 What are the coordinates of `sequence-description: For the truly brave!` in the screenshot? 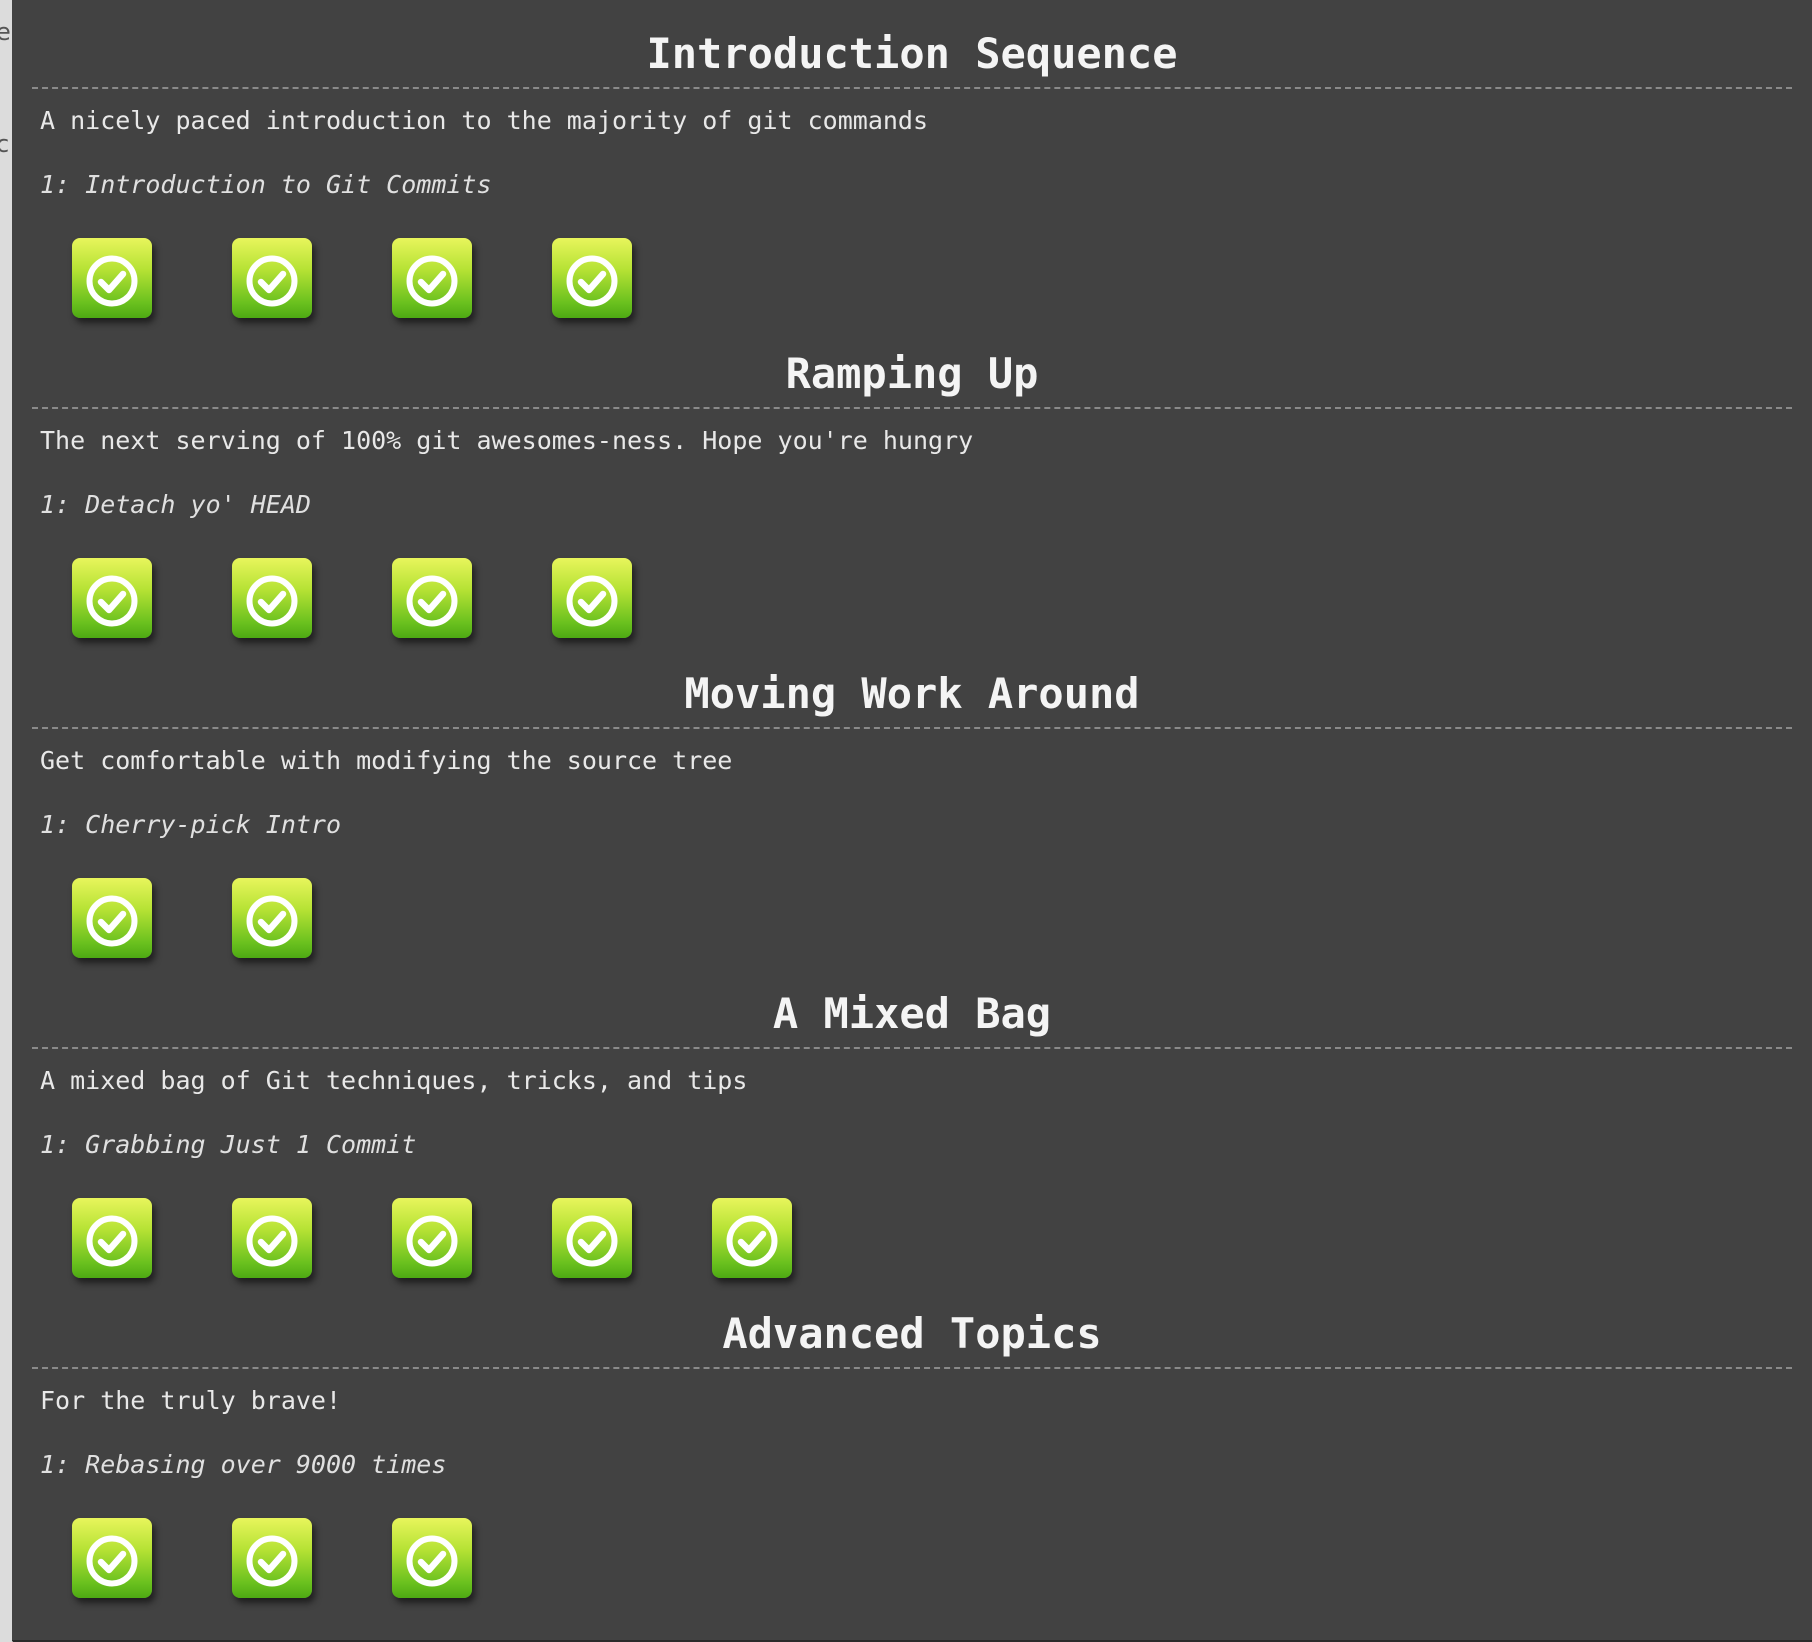 It's located at (191, 1400).